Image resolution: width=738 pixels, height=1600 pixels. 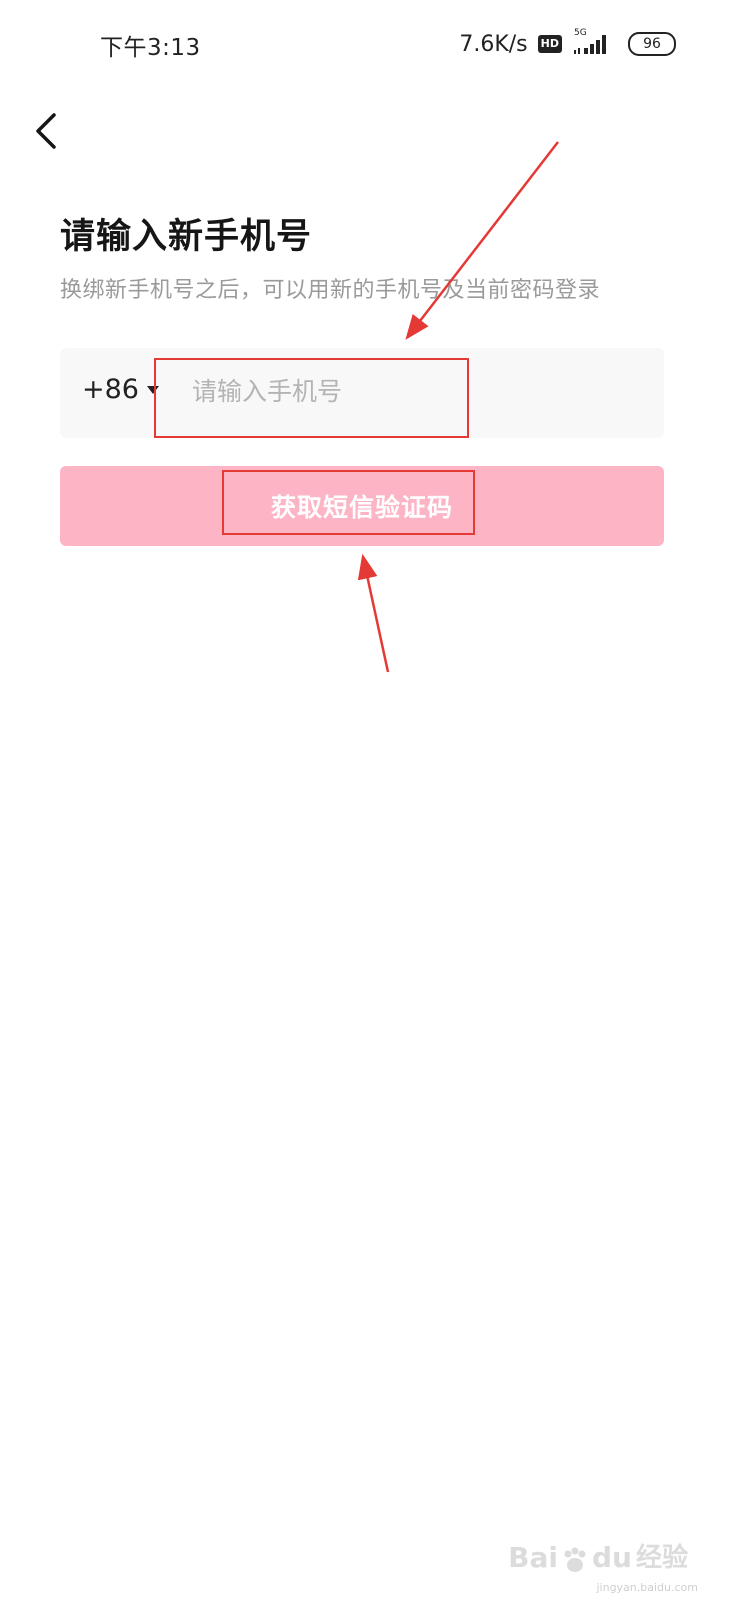 I want to click on status-bar: 下午3:13 7.6K/s HD 5G 96, so click(x=369, y=44).